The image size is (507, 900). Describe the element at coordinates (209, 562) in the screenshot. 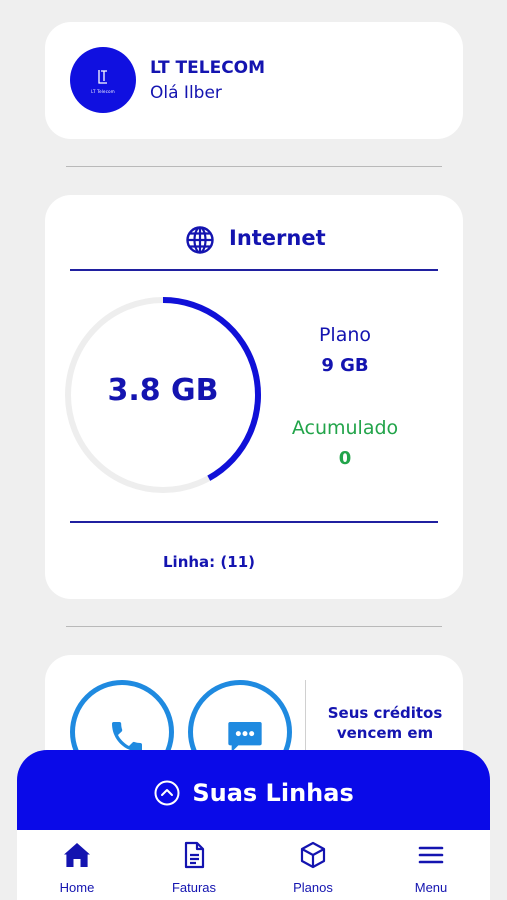

I see `line-info: Linha: (11)` at that location.